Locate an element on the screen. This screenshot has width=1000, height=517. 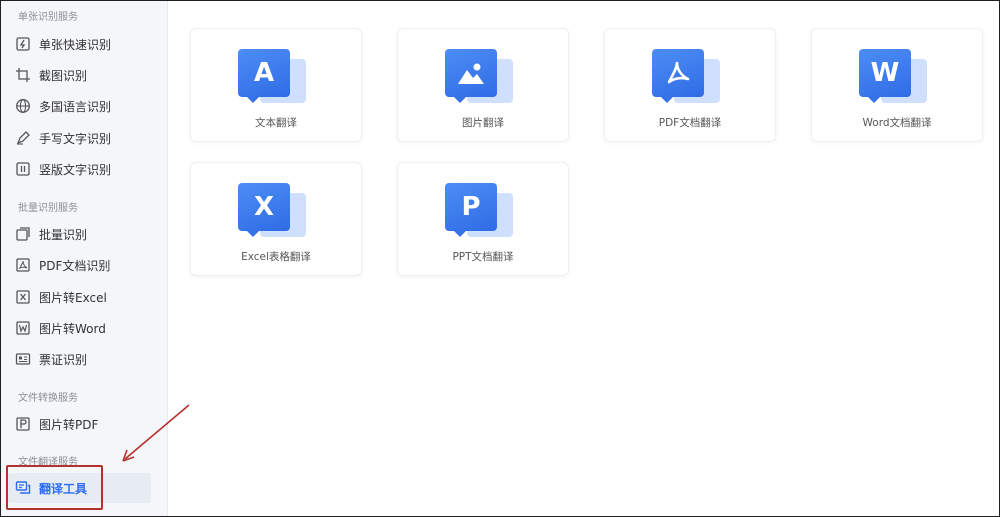
sidebar-item-vertical-text: 竖版文字识别 is located at coordinates (85, 169).